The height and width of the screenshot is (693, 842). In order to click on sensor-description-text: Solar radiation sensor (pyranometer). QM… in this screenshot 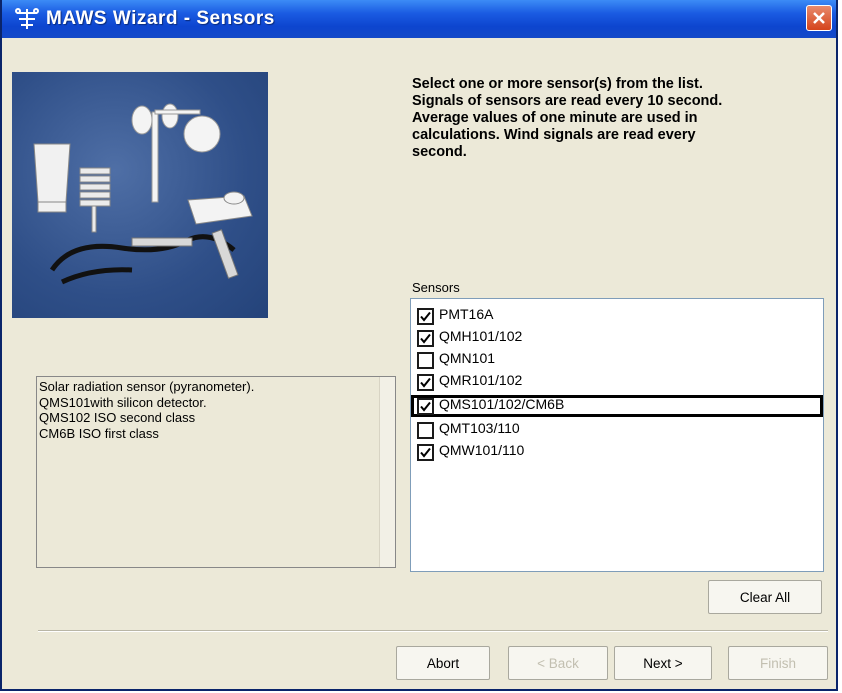, I will do `click(147, 410)`.